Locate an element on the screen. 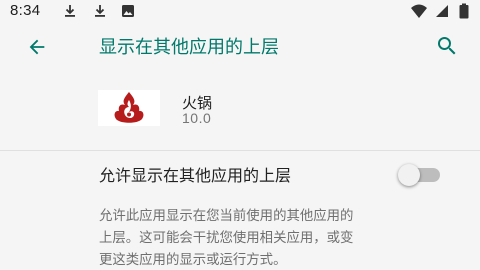 This screenshot has height=270, width=480. description-line: 更这类应用的显示或运行方式。 is located at coordinates (193, 260).